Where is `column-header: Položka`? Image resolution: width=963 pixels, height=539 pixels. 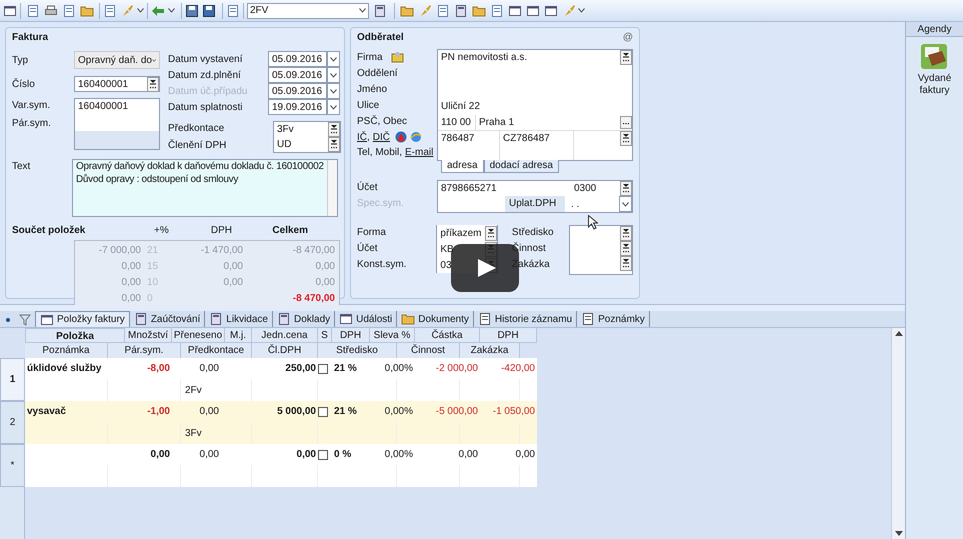
column-header: Položka is located at coordinates (75, 335).